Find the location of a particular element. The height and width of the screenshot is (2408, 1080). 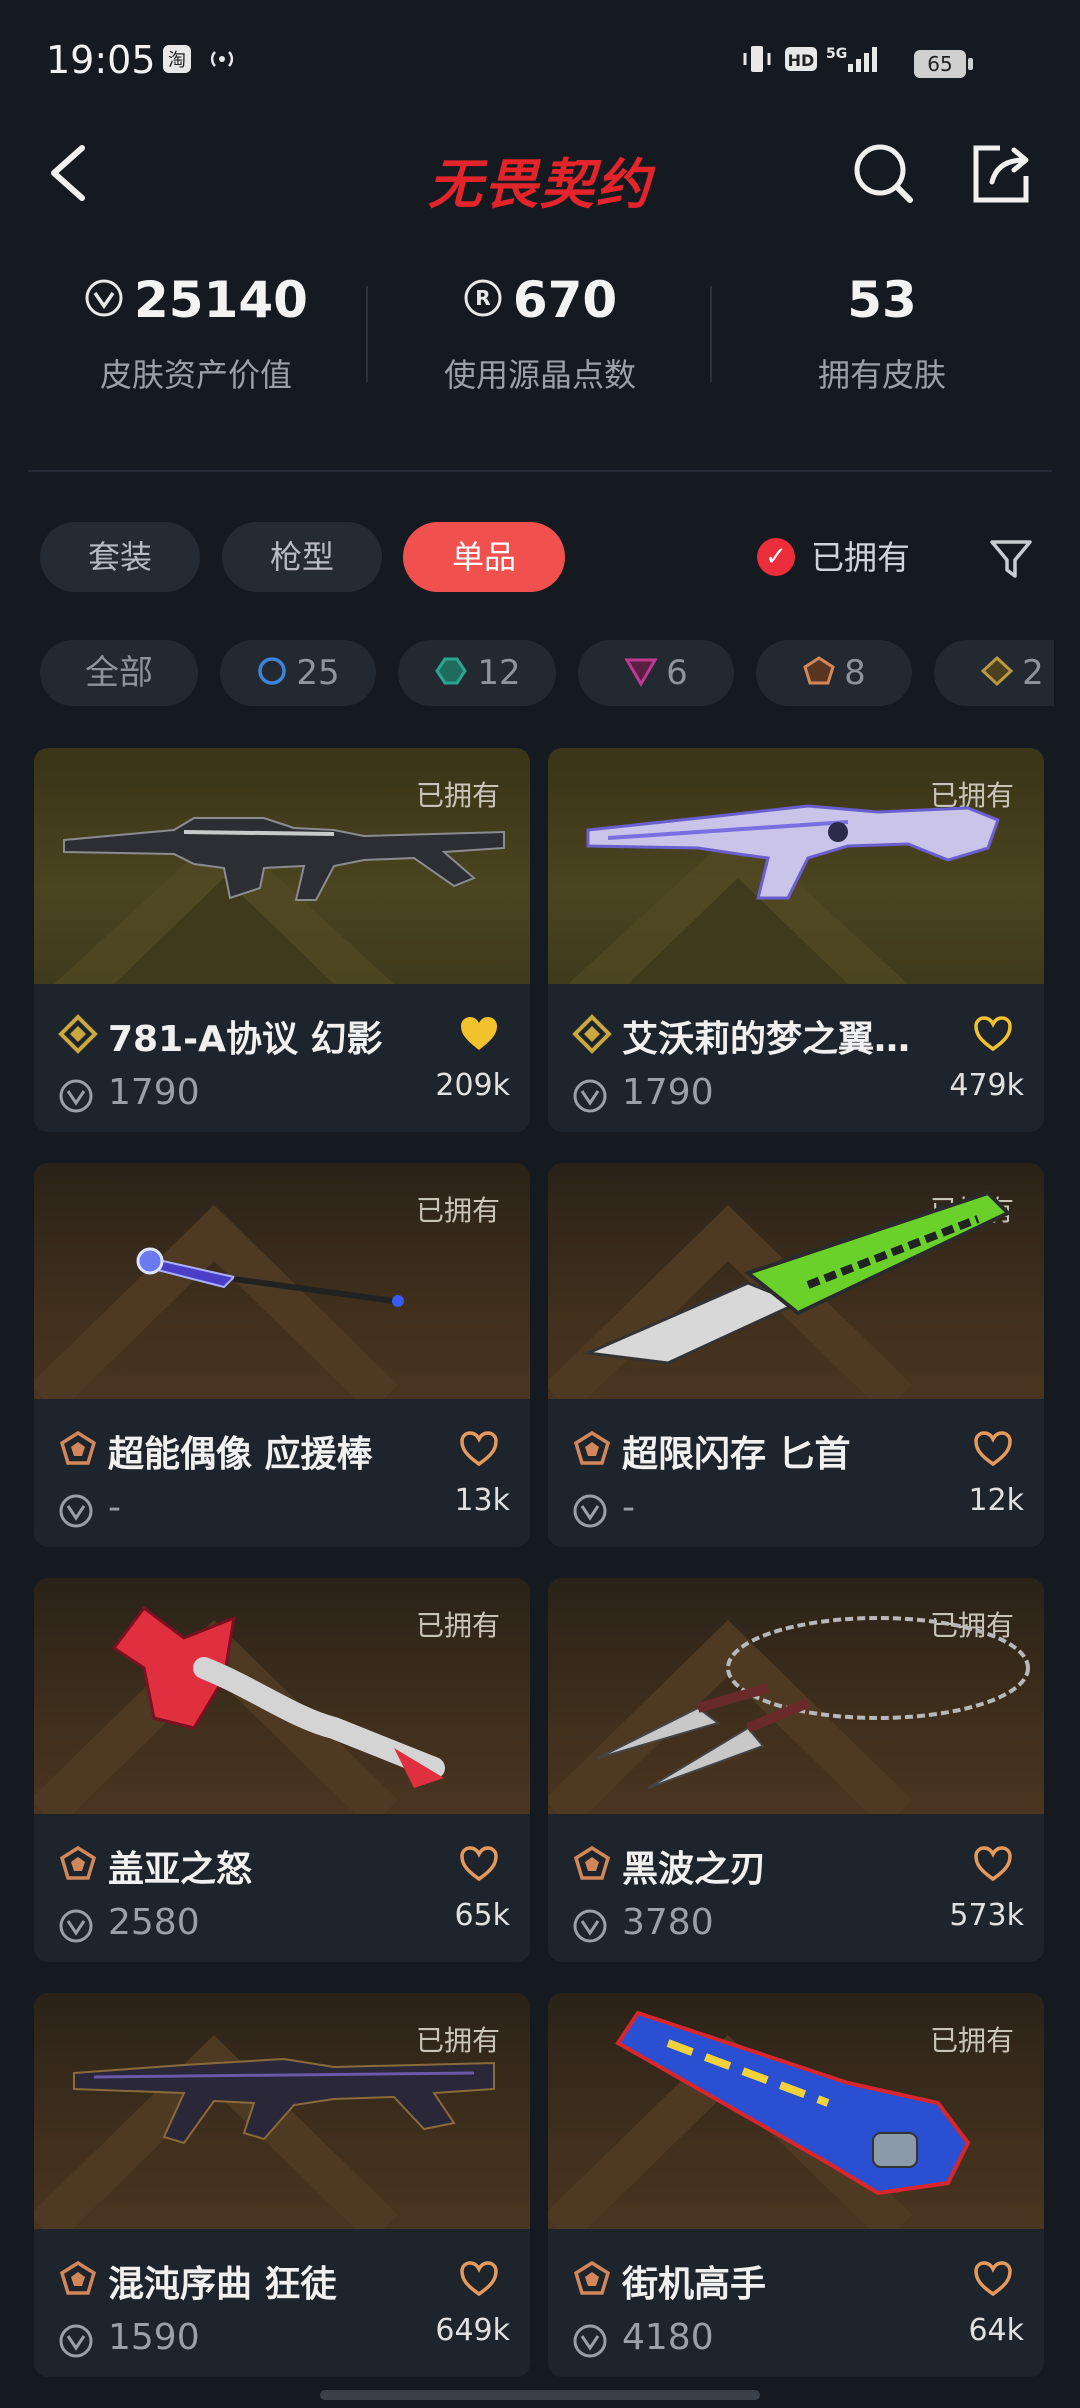

radianite-icon: R is located at coordinates (483, 297).